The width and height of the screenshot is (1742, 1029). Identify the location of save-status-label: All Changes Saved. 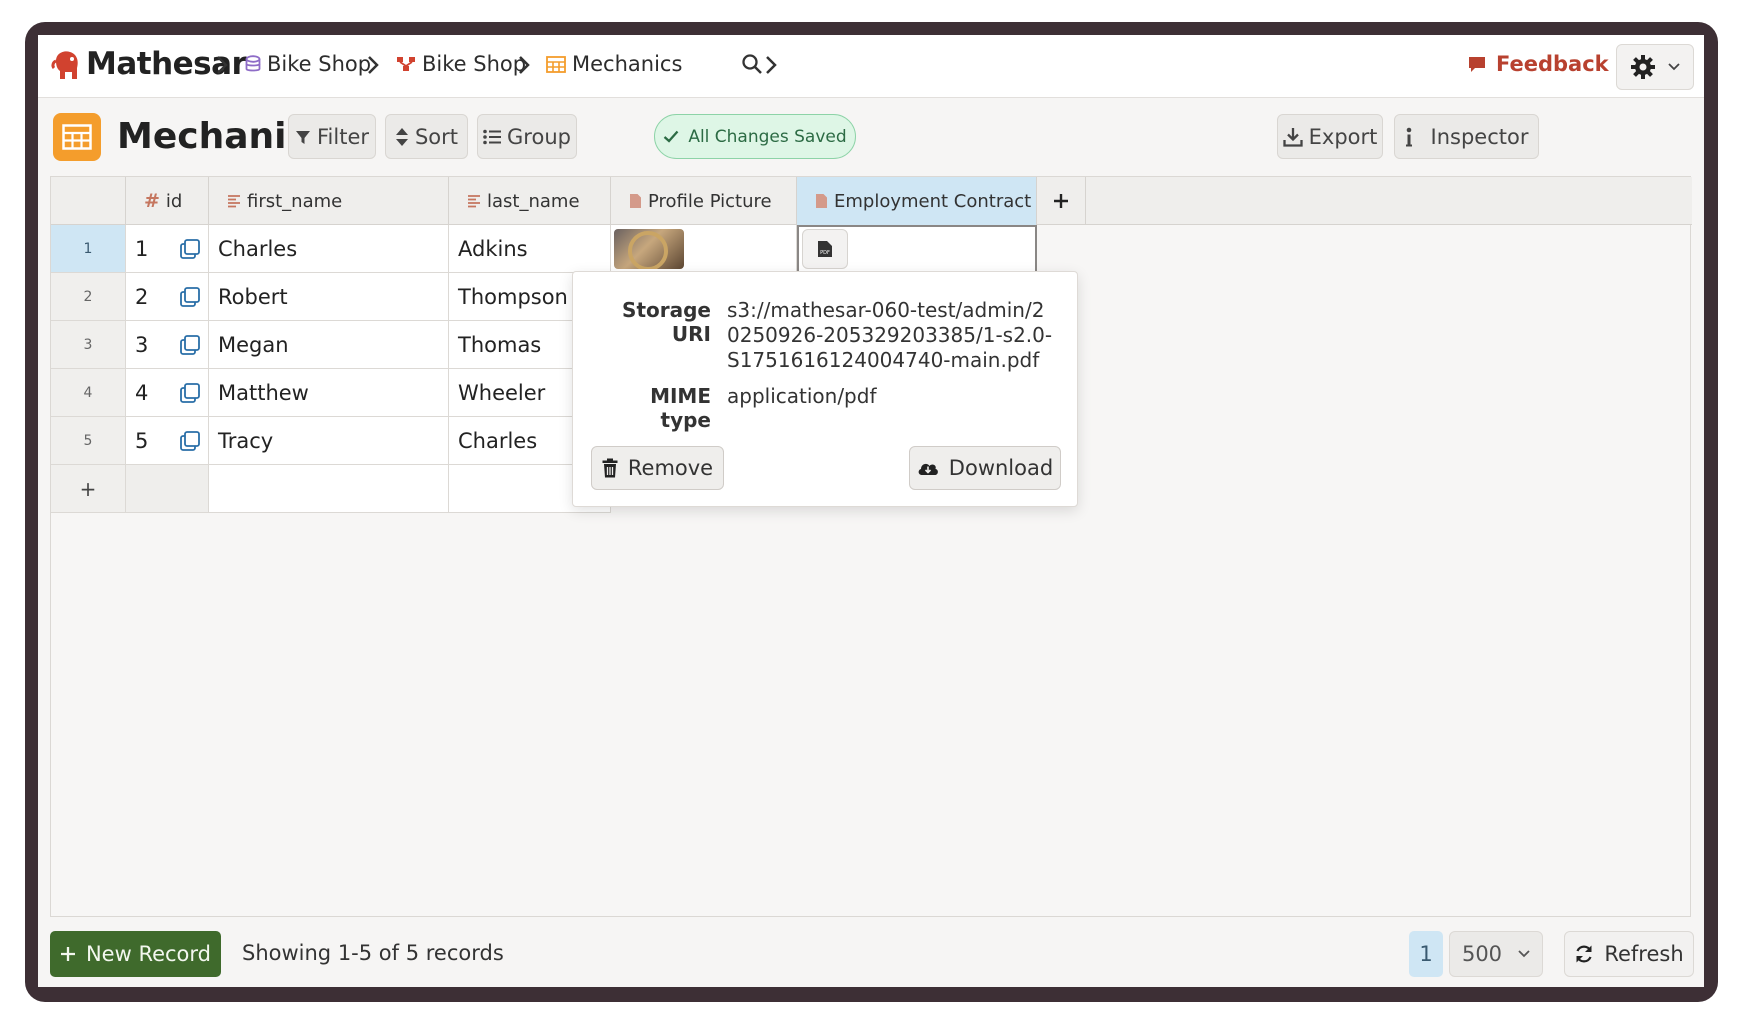
(767, 136).